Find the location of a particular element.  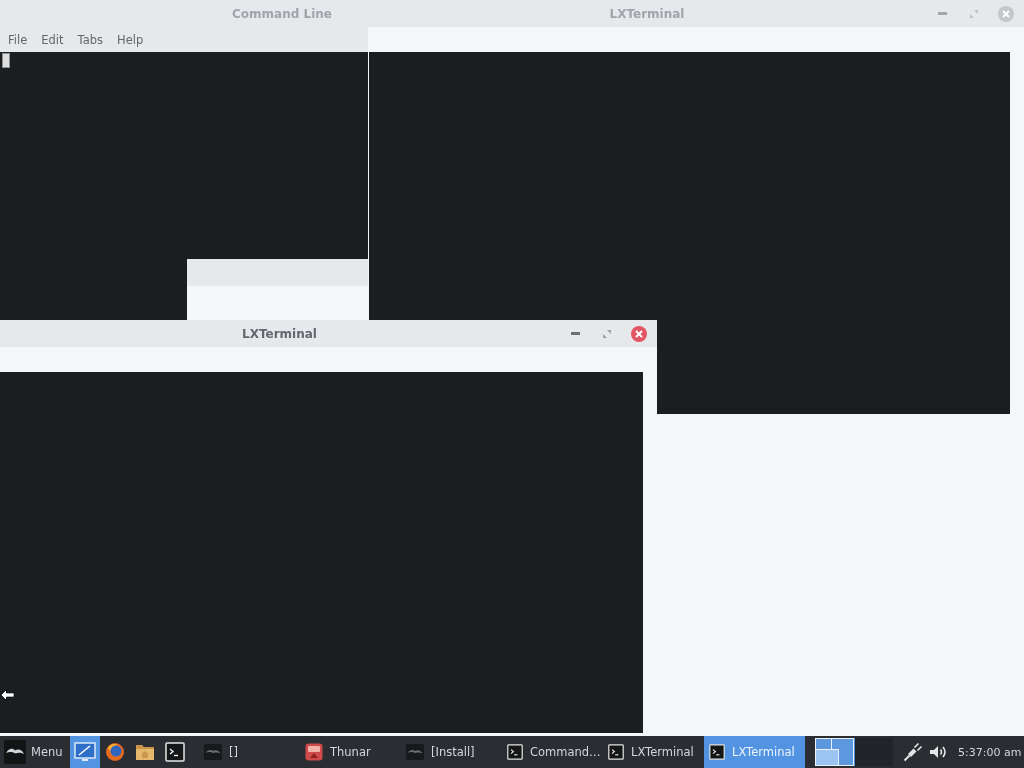

monitor-icon is located at coordinates (85, 752).